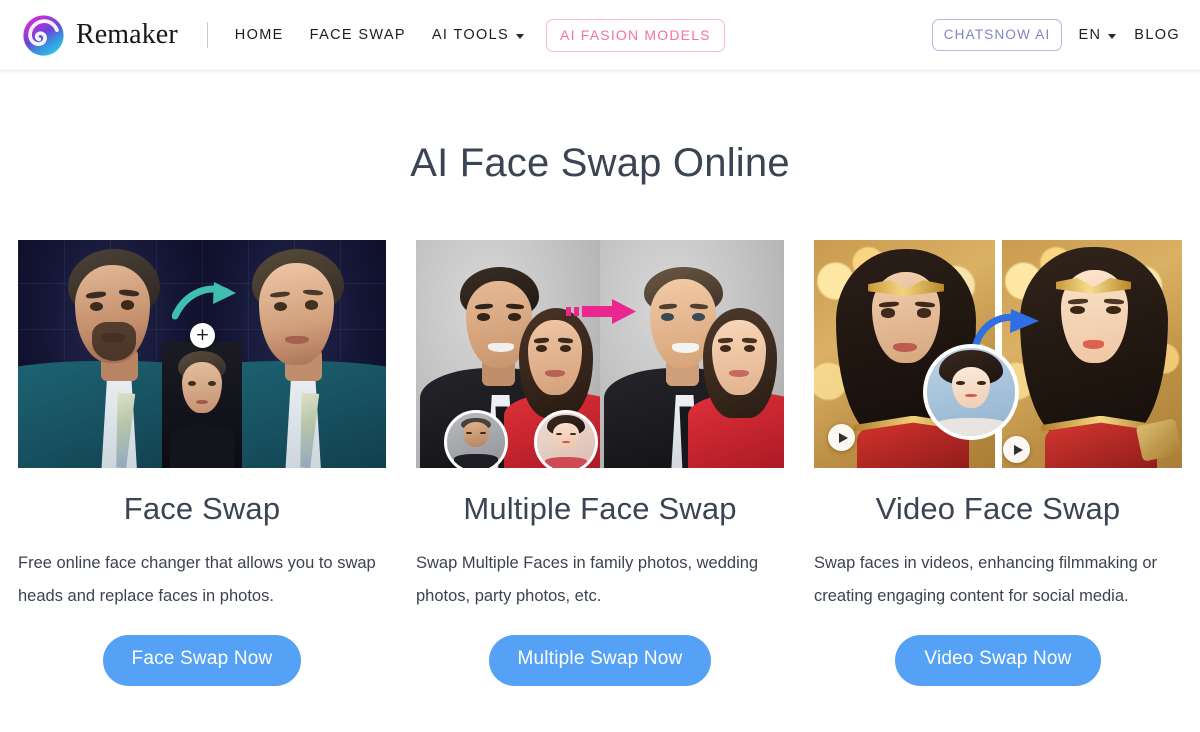  What do you see at coordinates (259, 35) in the screenshot?
I see `nav-item-home: HOME` at bounding box center [259, 35].